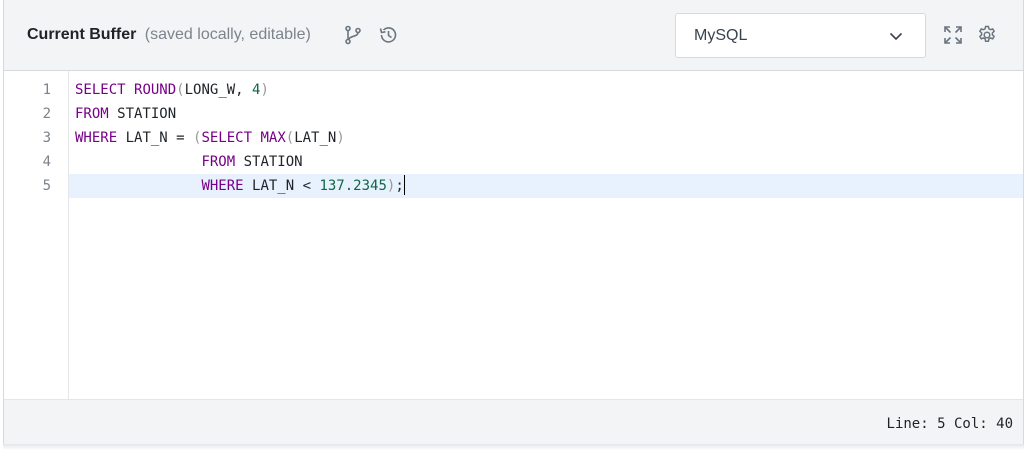 The width and height of the screenshot is (1028, 450). What do you see at coordinates (46, 186) in the screenshot?
I see `line-number: 5` at bounding box center [46, 186].